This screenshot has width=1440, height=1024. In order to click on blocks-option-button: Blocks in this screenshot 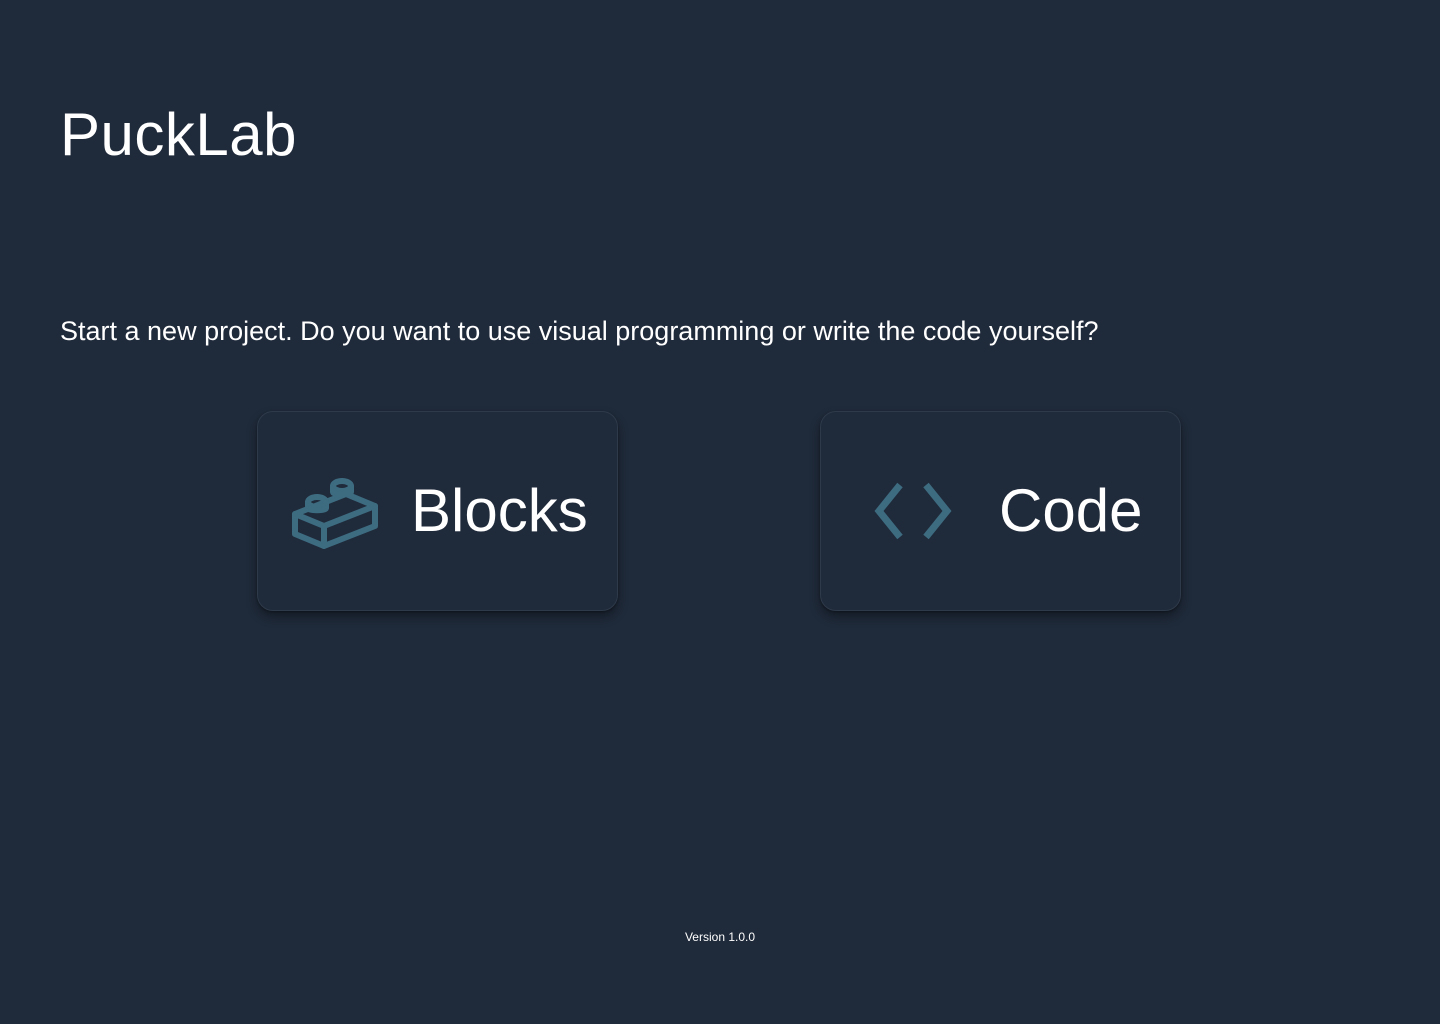, I will do `click(437, 511)`.